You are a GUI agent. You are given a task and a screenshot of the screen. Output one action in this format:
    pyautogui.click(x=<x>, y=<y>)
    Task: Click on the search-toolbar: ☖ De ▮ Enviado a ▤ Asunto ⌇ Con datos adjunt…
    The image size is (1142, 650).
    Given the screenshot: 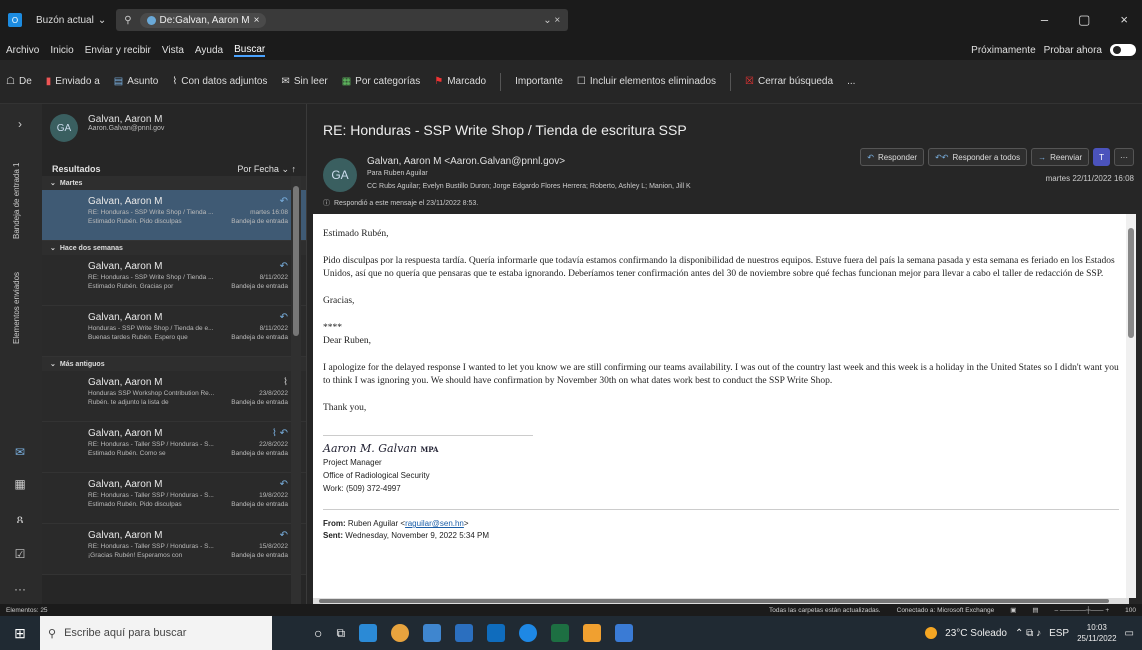 What is the action you would take?
    pyautogui.click(x=571, y=82)
    